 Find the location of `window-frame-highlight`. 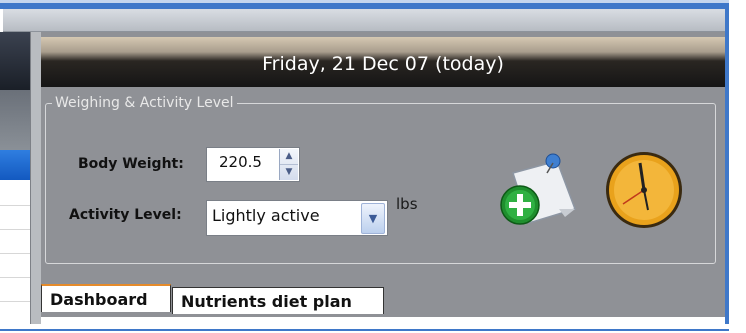

window-frame-highlight is located at coordinates (373, 1).